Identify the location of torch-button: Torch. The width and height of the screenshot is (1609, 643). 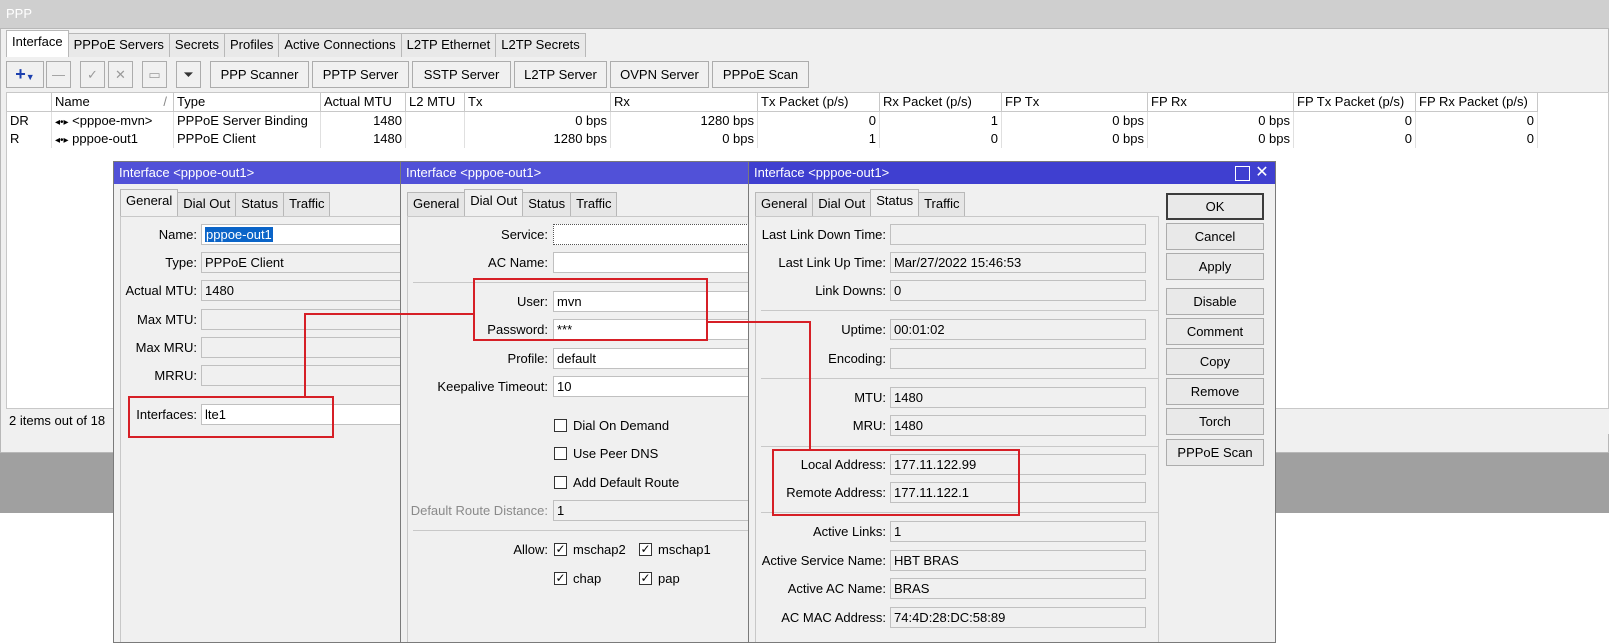
(1215, 421).